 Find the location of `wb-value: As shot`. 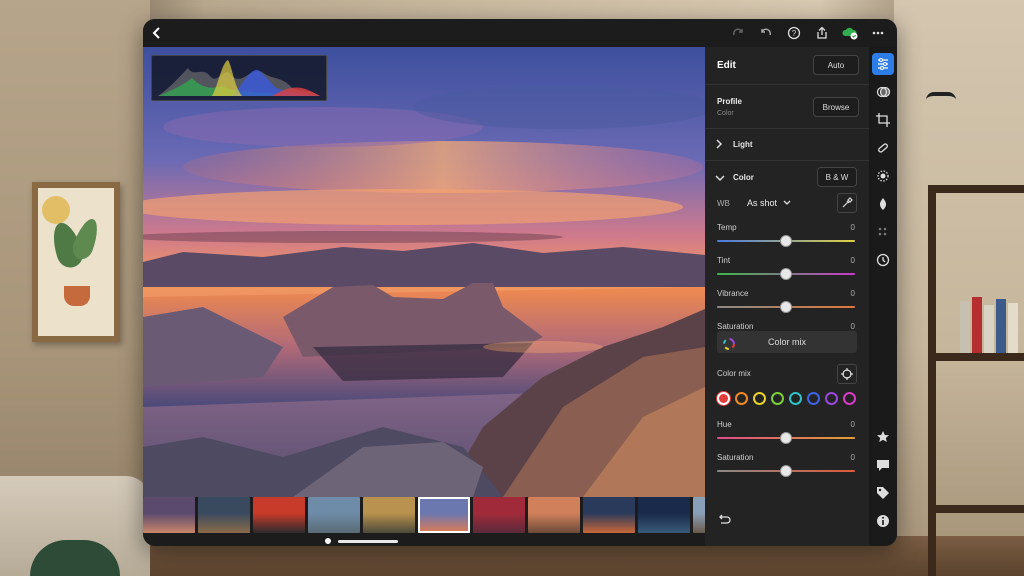

wb-value: As shot is located at coordinates (762, 203).